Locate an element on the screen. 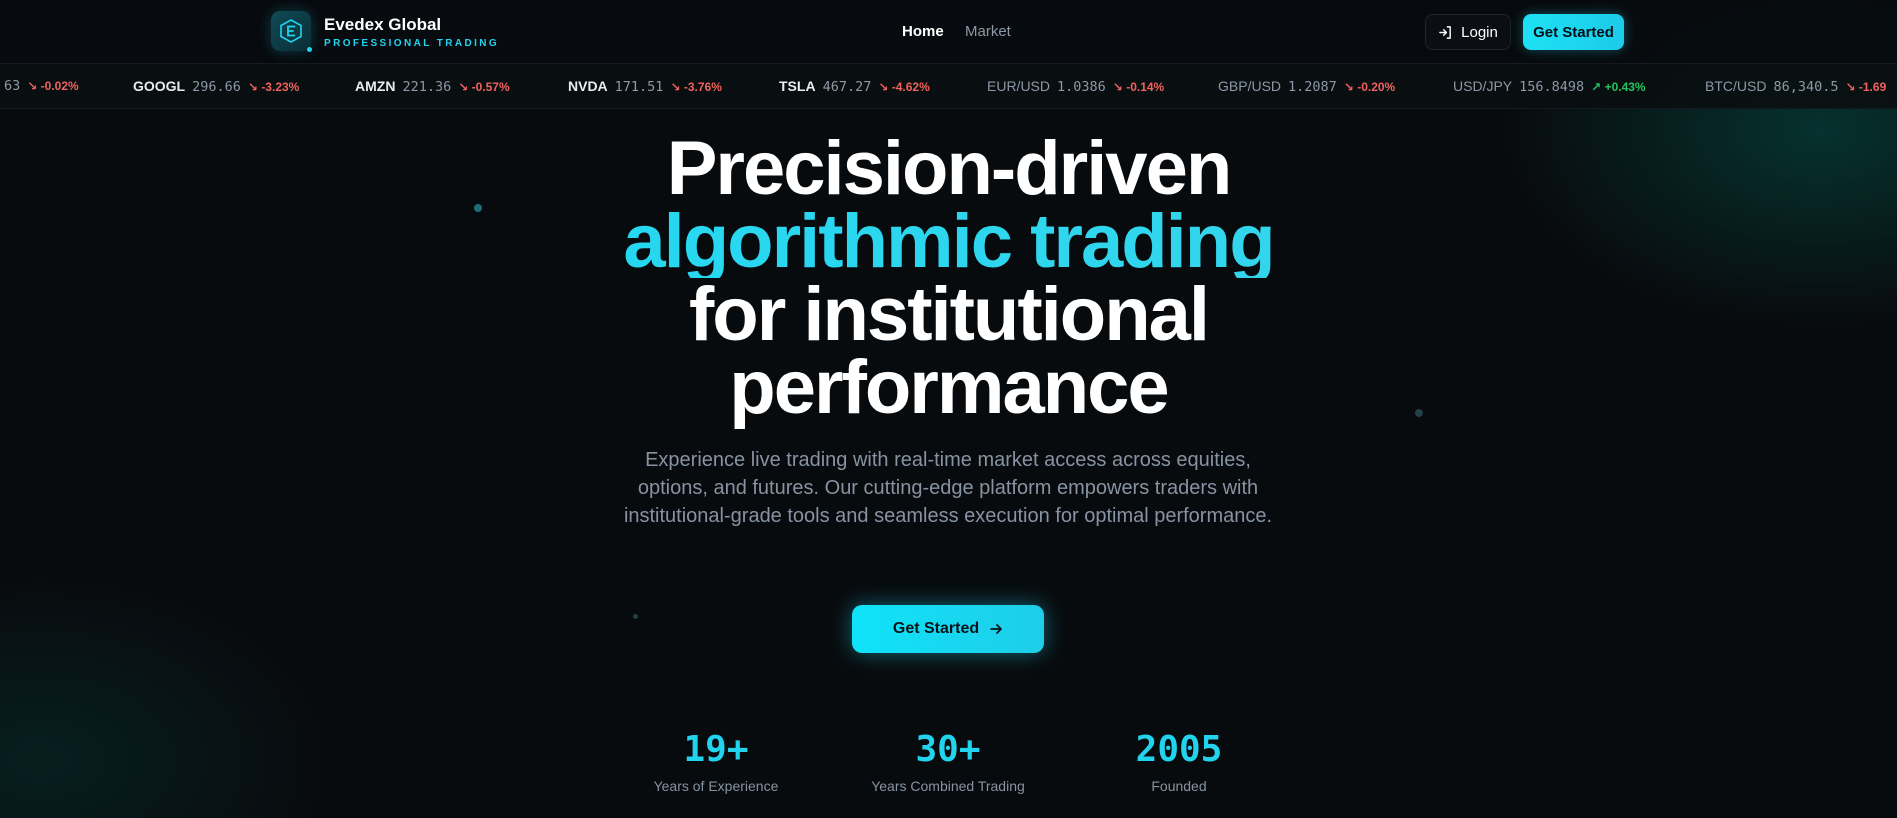 The image size is (1897, 818). ticker-price: 296.66 is located at coordinates (216, 87).